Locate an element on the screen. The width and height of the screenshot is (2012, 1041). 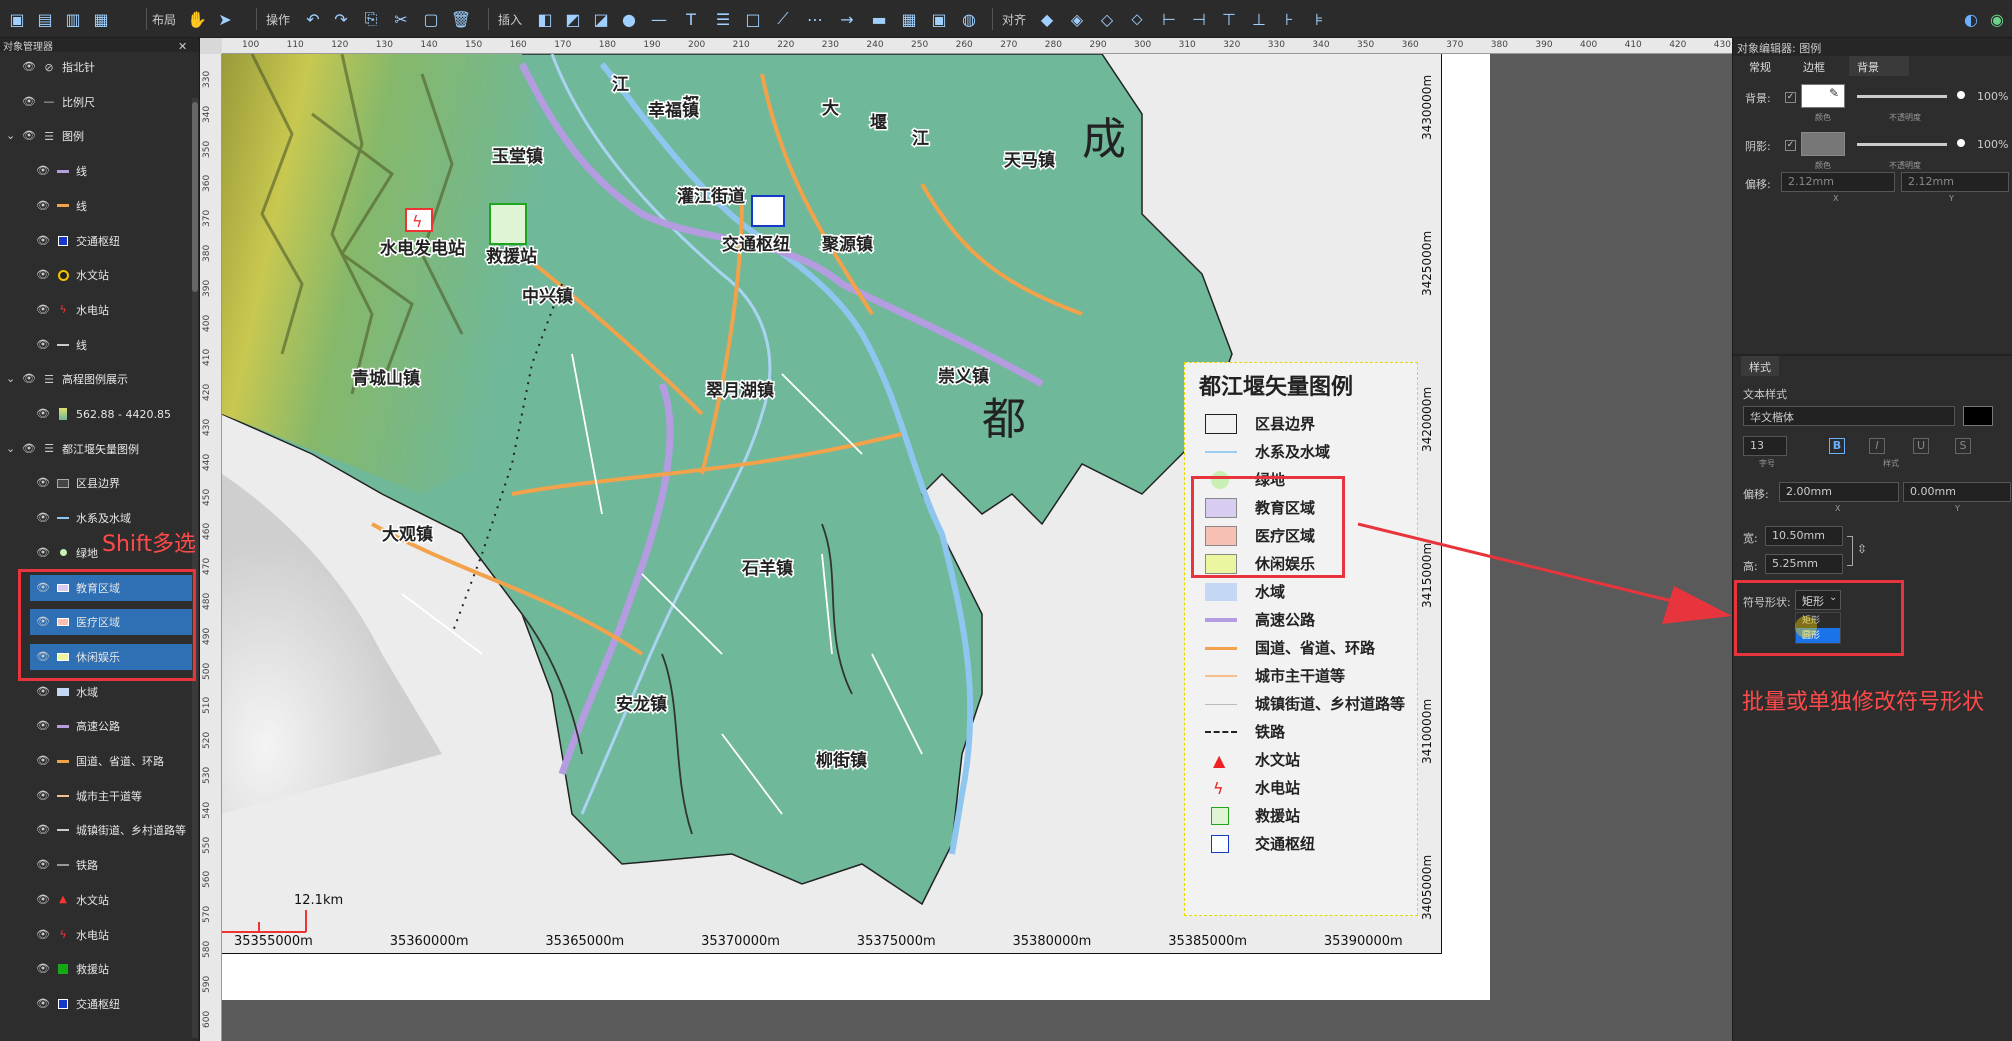
legend-item: 城市主干道等 is located at coordinates (1310, 676).